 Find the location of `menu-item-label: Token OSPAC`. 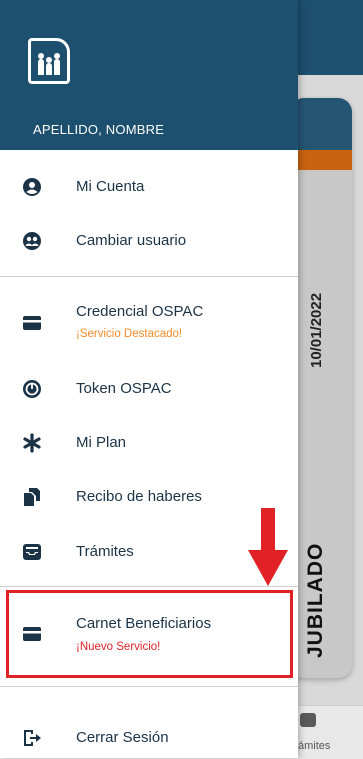

menu-item-label: Token OSPAC is located at coordinates (124, 388).